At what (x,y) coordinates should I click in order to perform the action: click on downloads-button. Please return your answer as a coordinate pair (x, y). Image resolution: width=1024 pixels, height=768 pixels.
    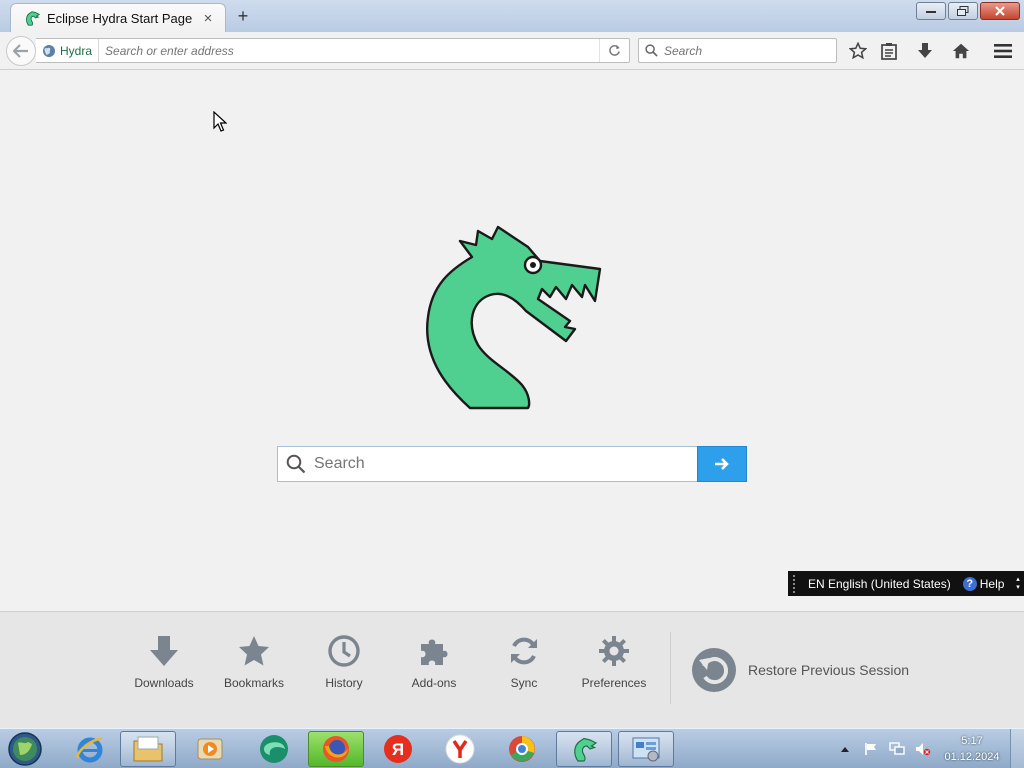
    Looking at the image, I should click on (925, 51).